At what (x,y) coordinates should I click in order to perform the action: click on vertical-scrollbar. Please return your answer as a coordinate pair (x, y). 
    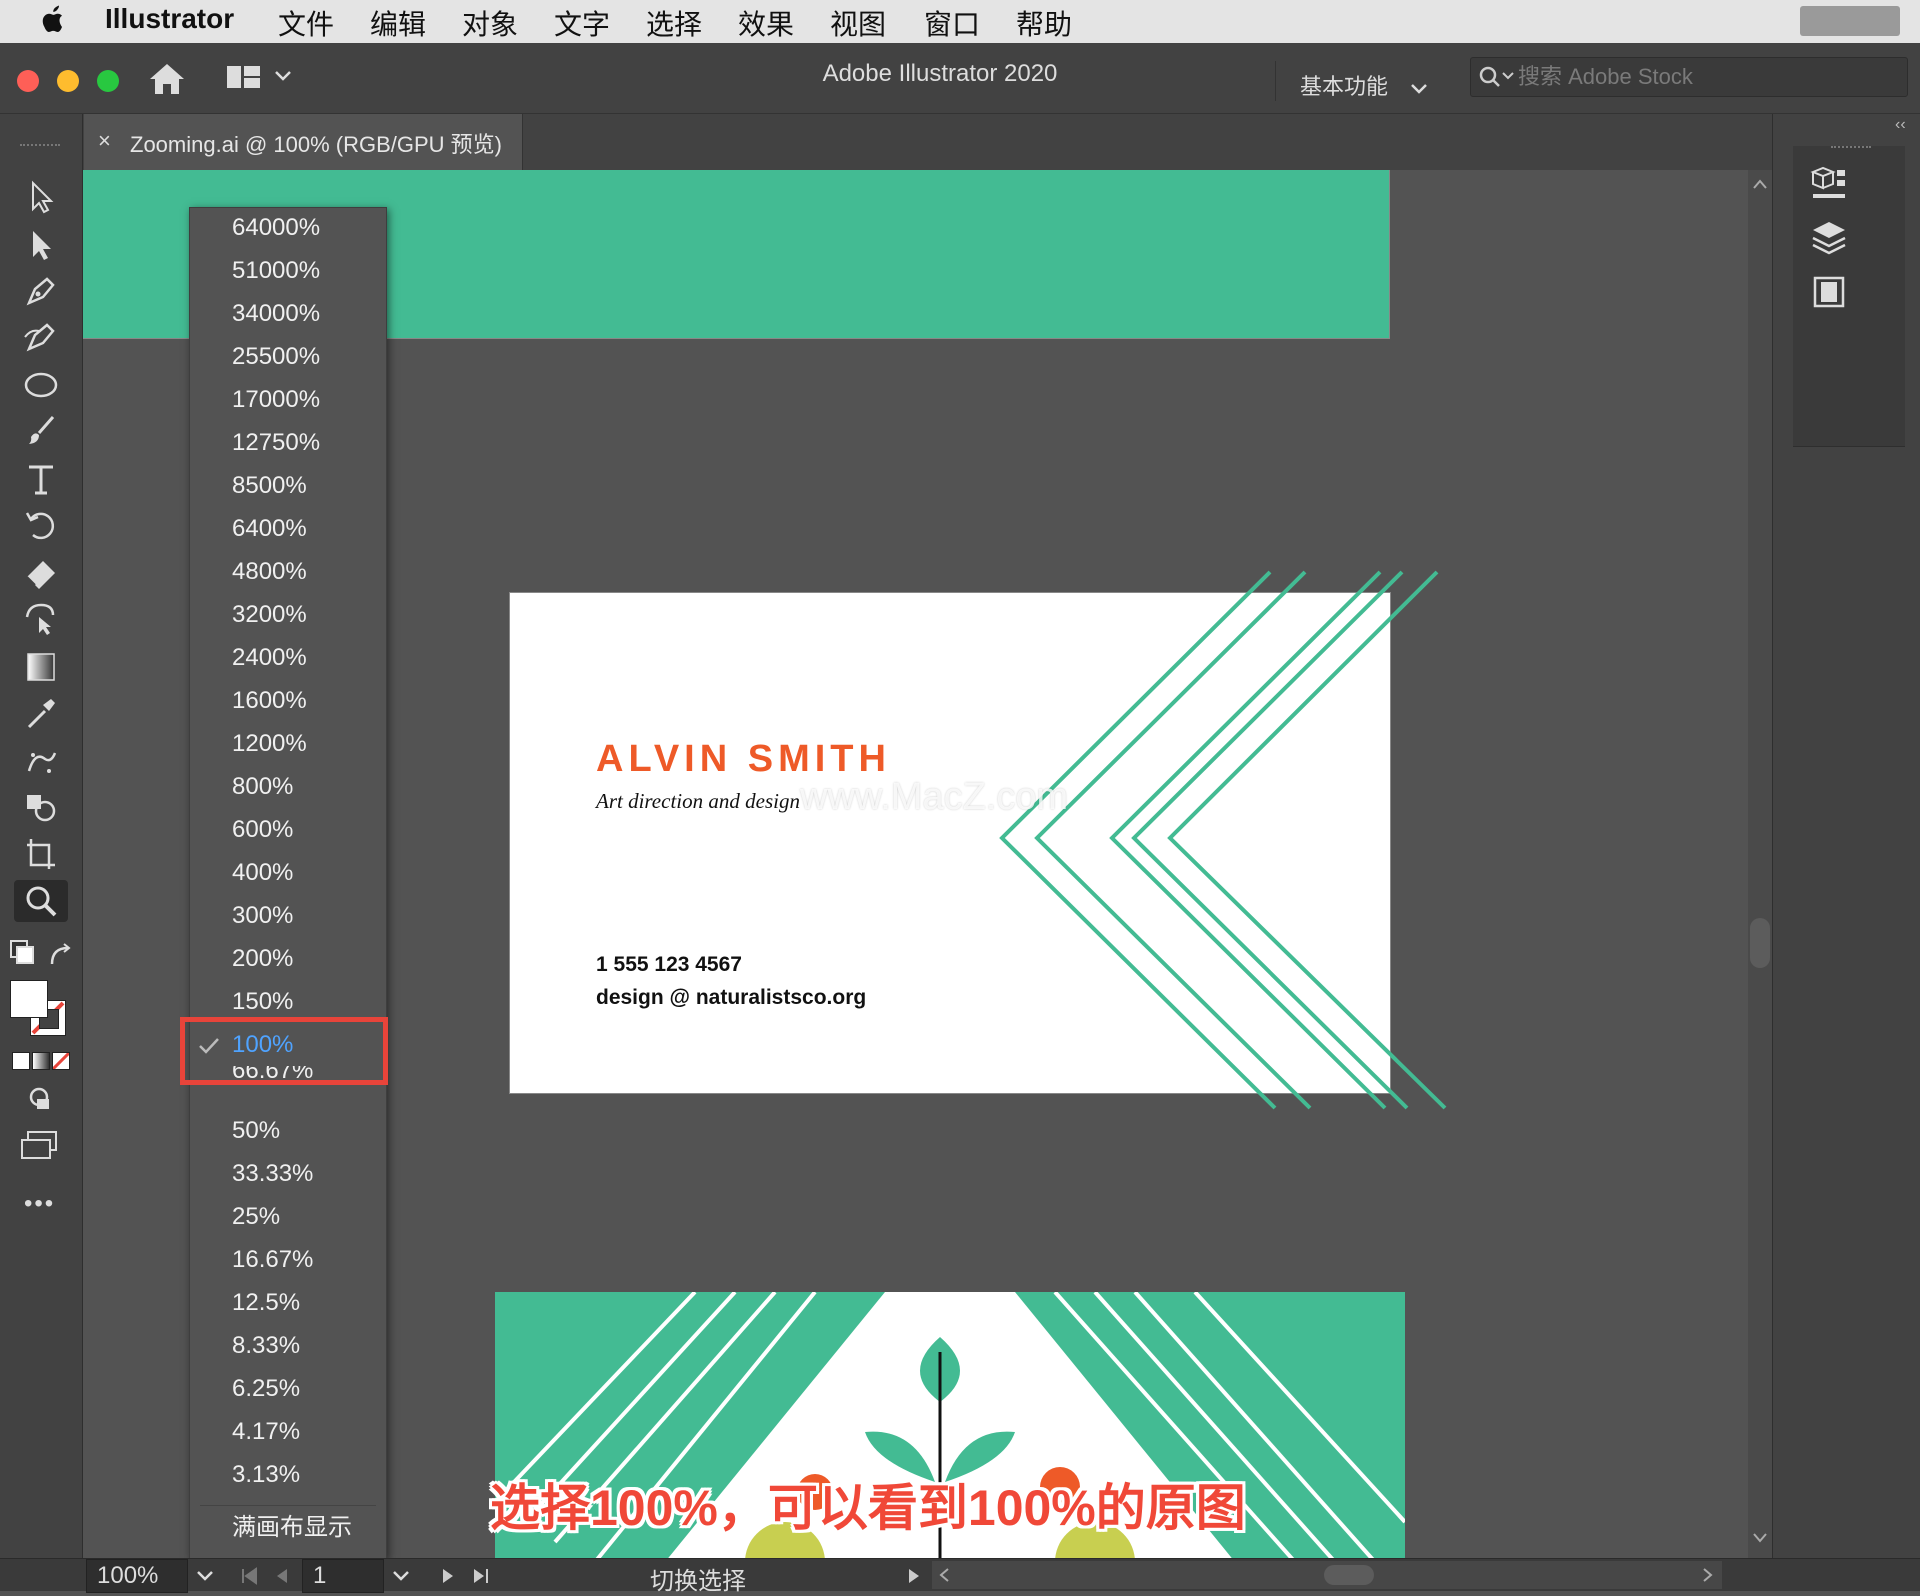
    Looking at the image, I should click on (1760, 865).